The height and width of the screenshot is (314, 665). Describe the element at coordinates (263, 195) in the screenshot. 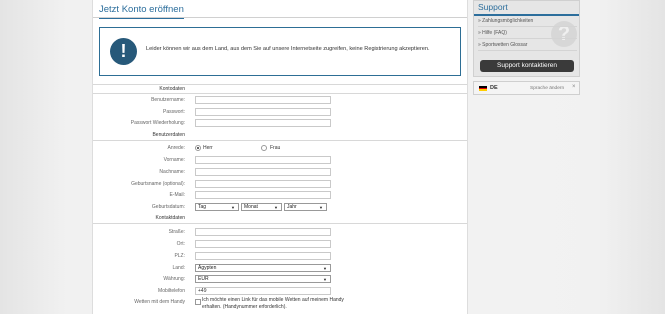

I see `email-input` at that location.